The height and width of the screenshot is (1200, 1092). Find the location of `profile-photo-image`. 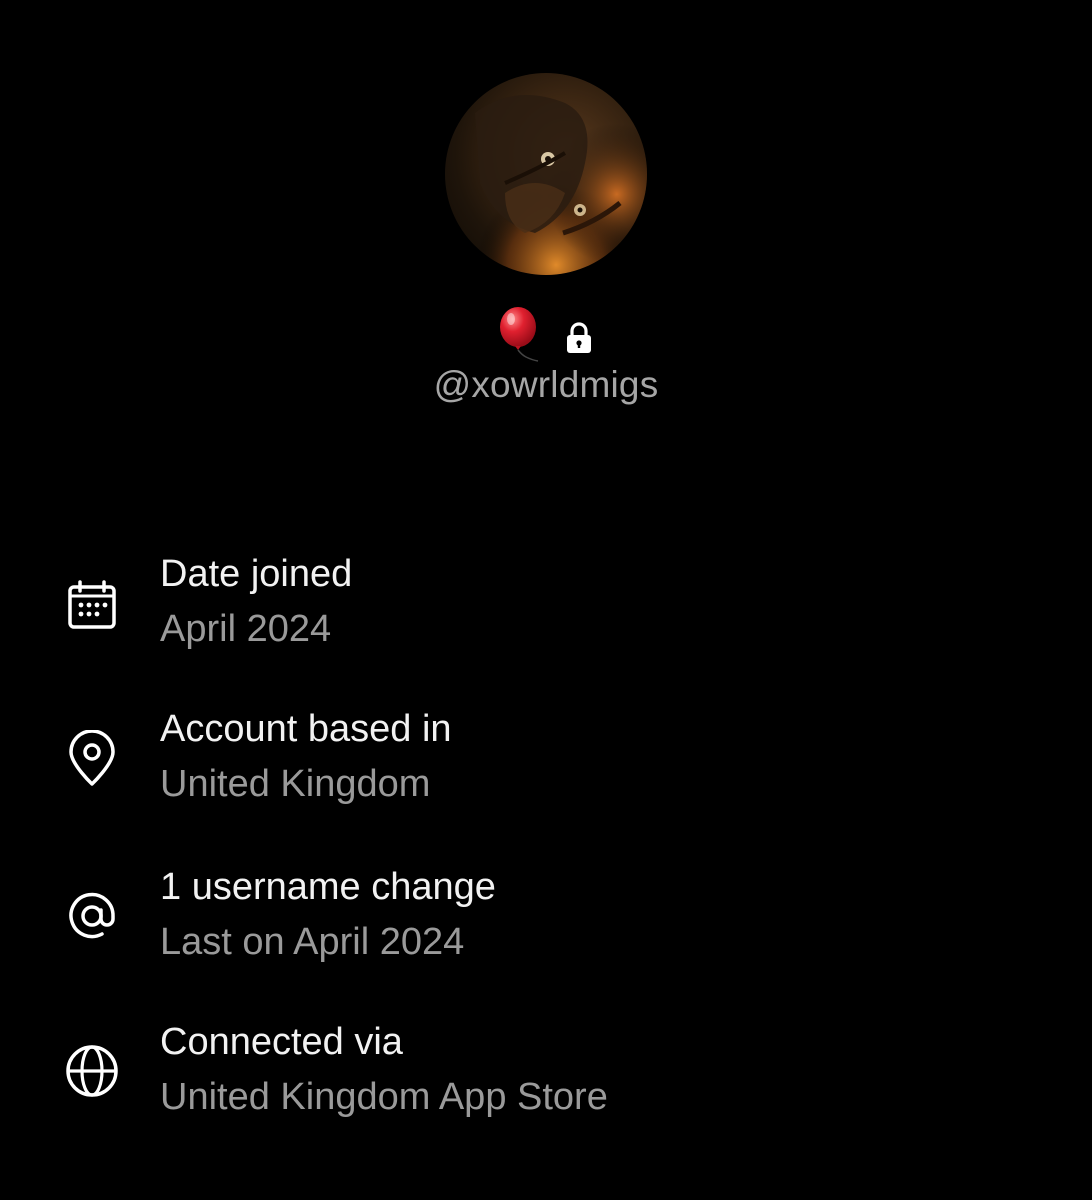

profile-photo-image is located at coordinates (546, 174).